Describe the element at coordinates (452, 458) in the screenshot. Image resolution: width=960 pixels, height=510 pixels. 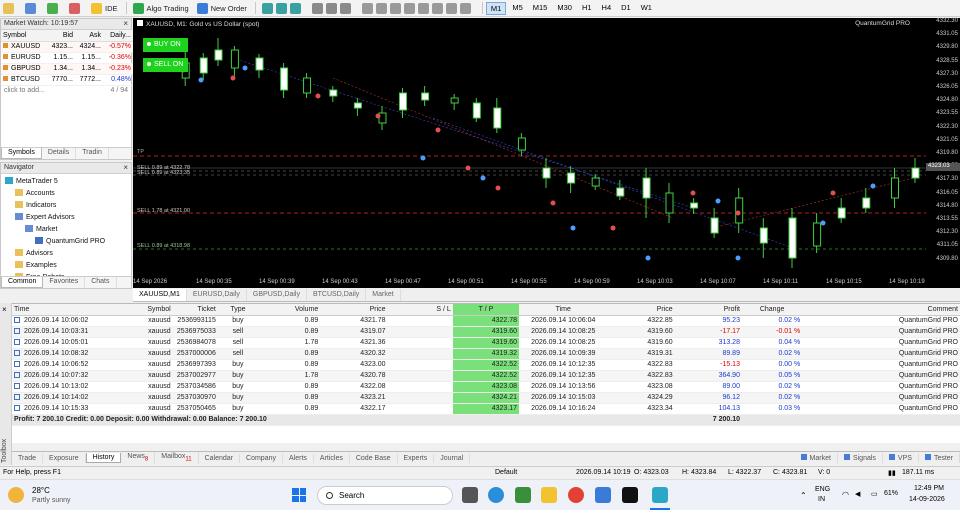
I see `terminal-tab-journal: Journal` at that location.